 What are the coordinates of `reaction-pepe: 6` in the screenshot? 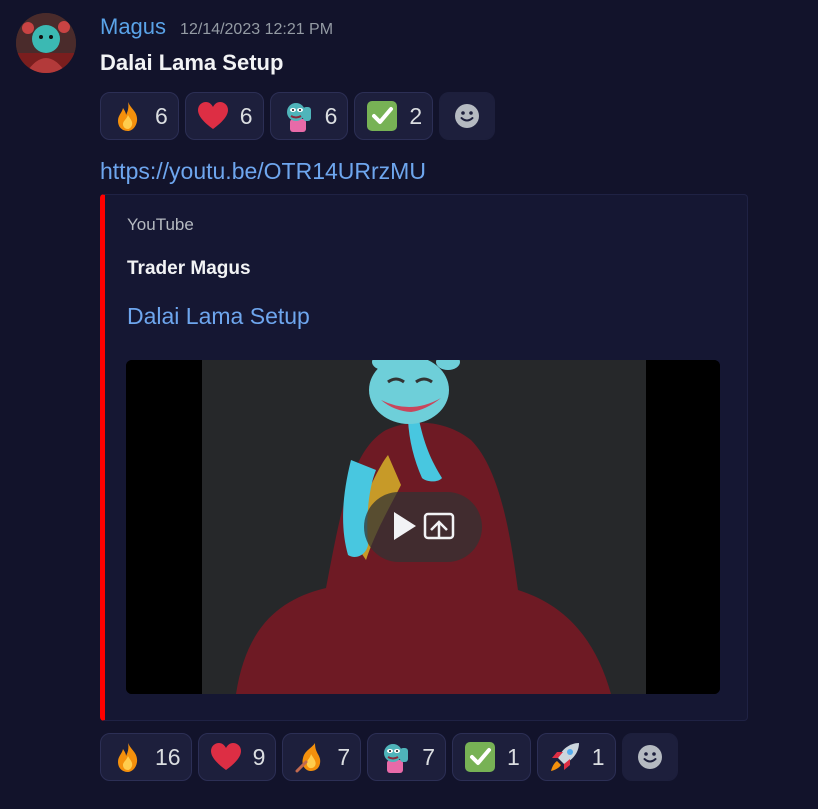 It's located at (309, 116).